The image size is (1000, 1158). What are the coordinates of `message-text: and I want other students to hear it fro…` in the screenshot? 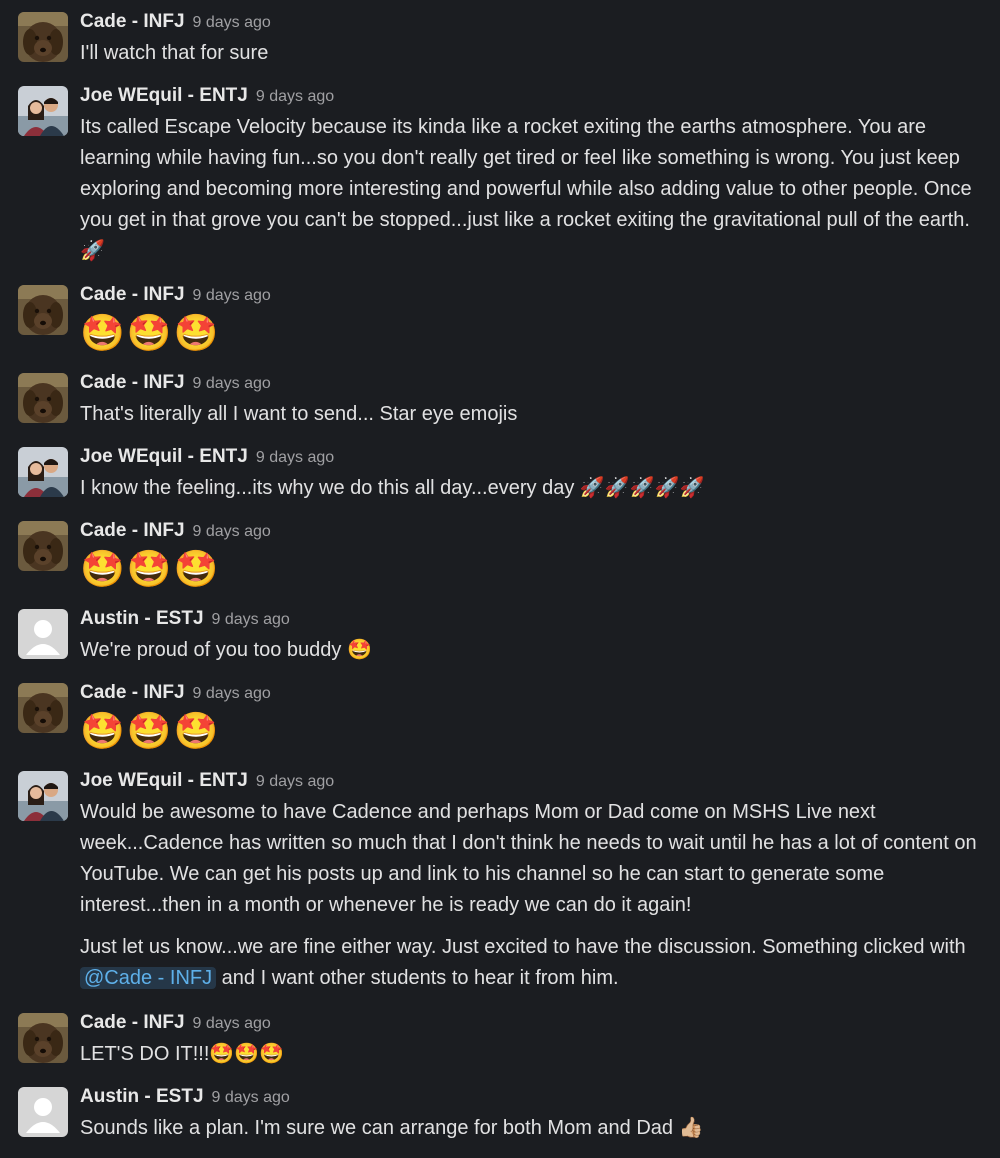 It's located at (417, 978).